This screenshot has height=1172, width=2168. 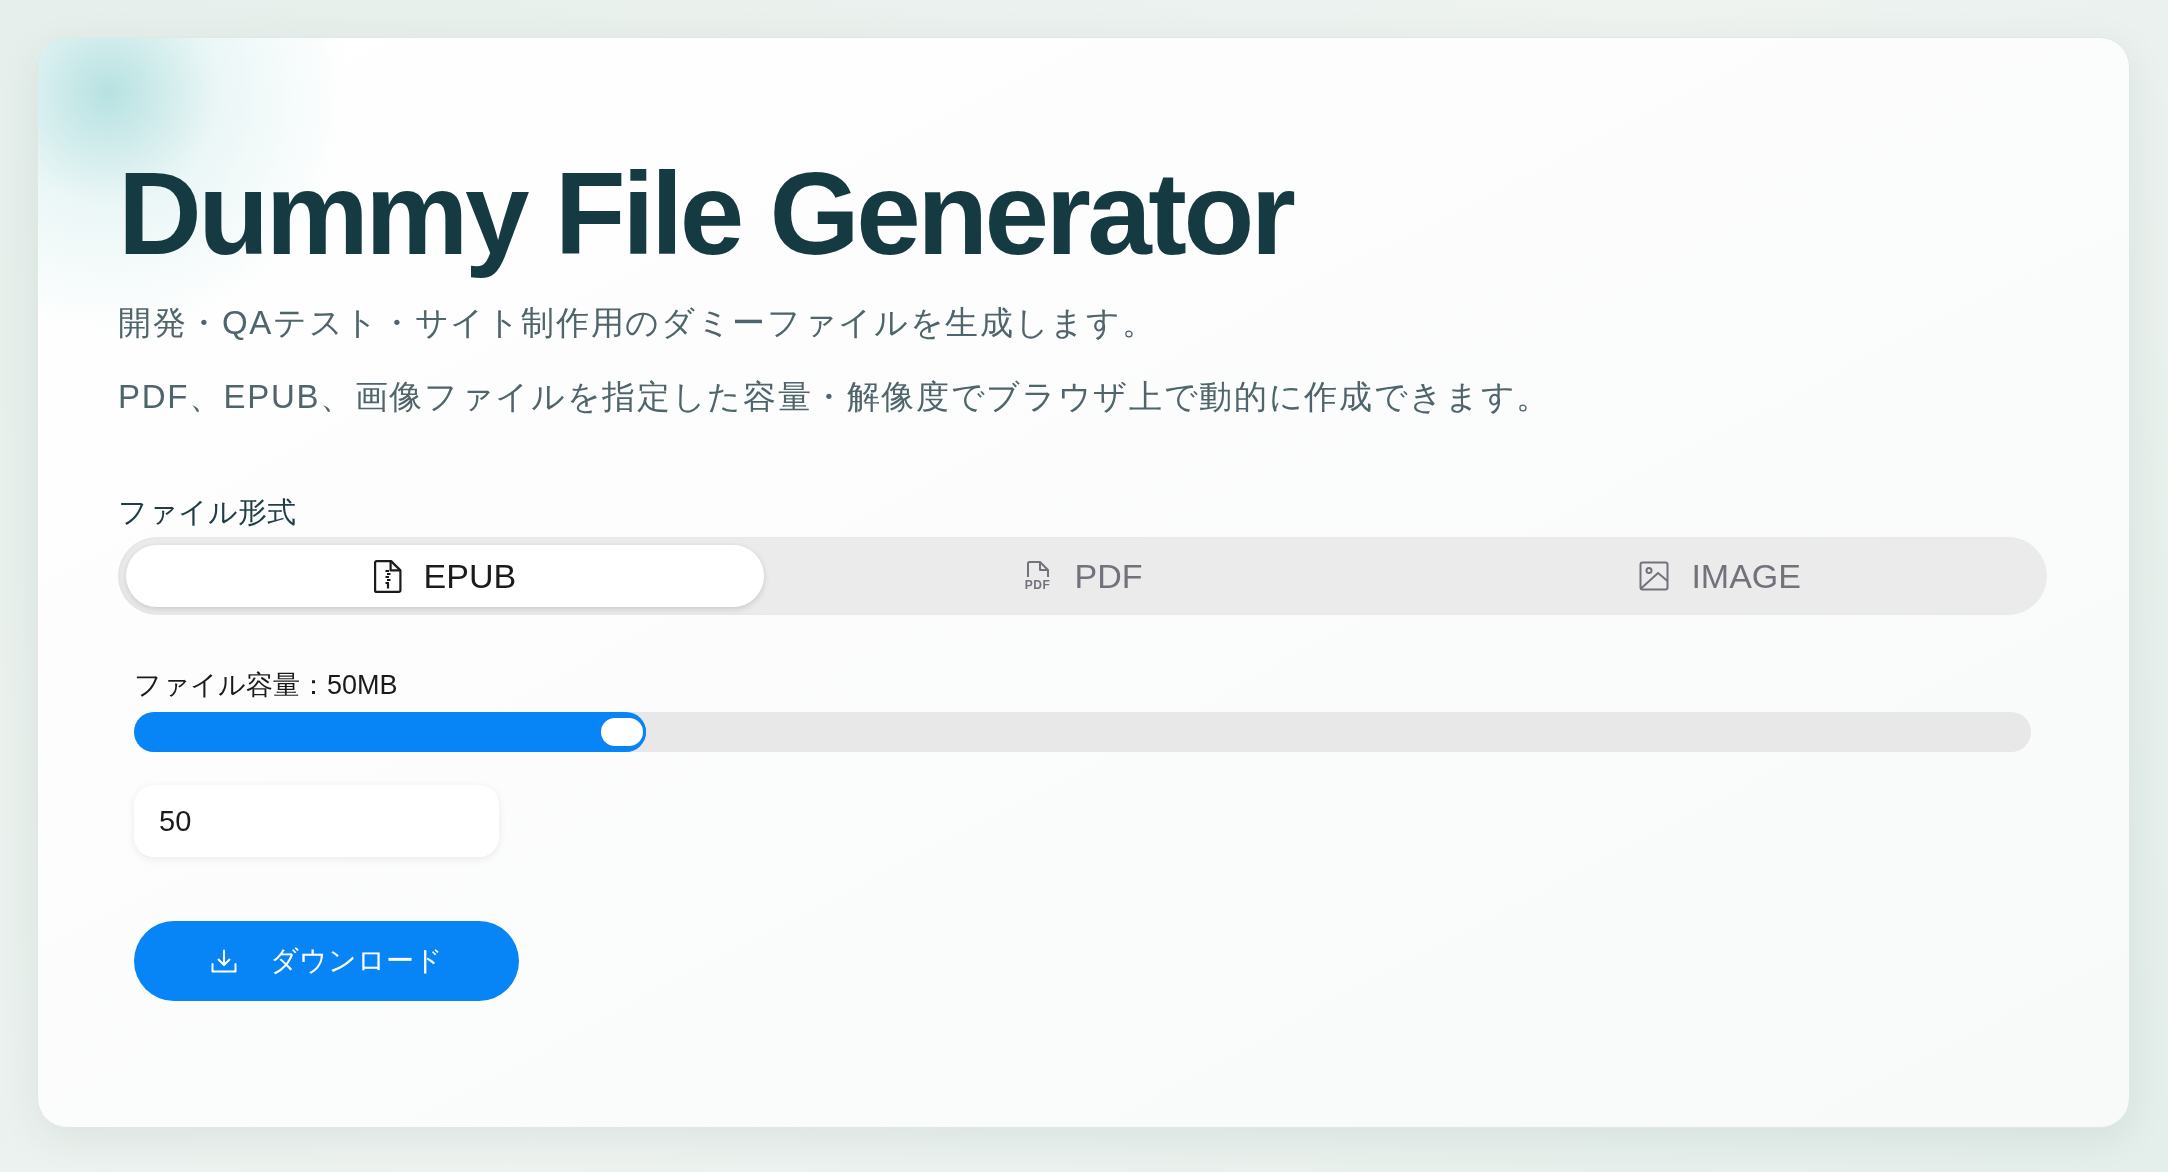 I want to click on download-icon, so click(x=223, y=961).